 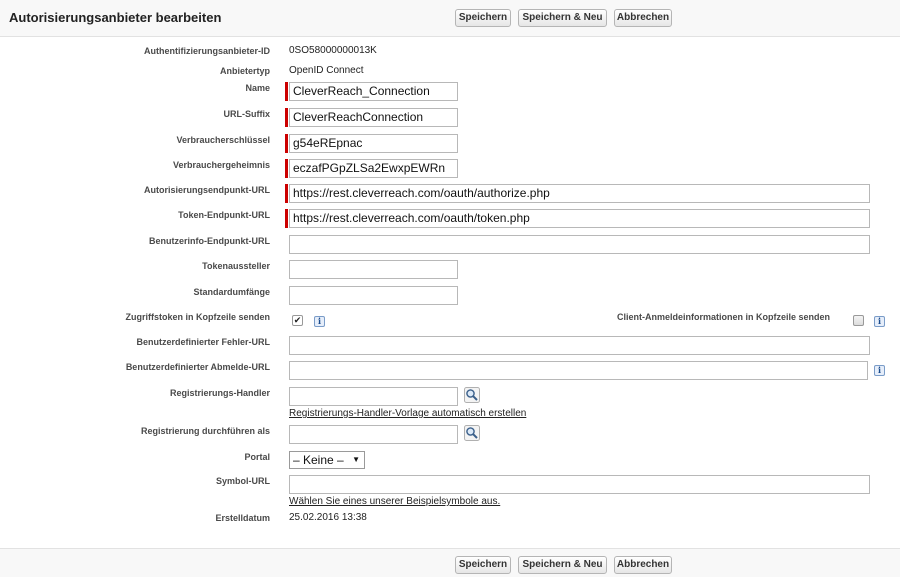 What do you see at coordinates (236, 266) in the screenshot?
I see `token-issuer-label: Tokenaussteller` at bounding box center [236, 266].